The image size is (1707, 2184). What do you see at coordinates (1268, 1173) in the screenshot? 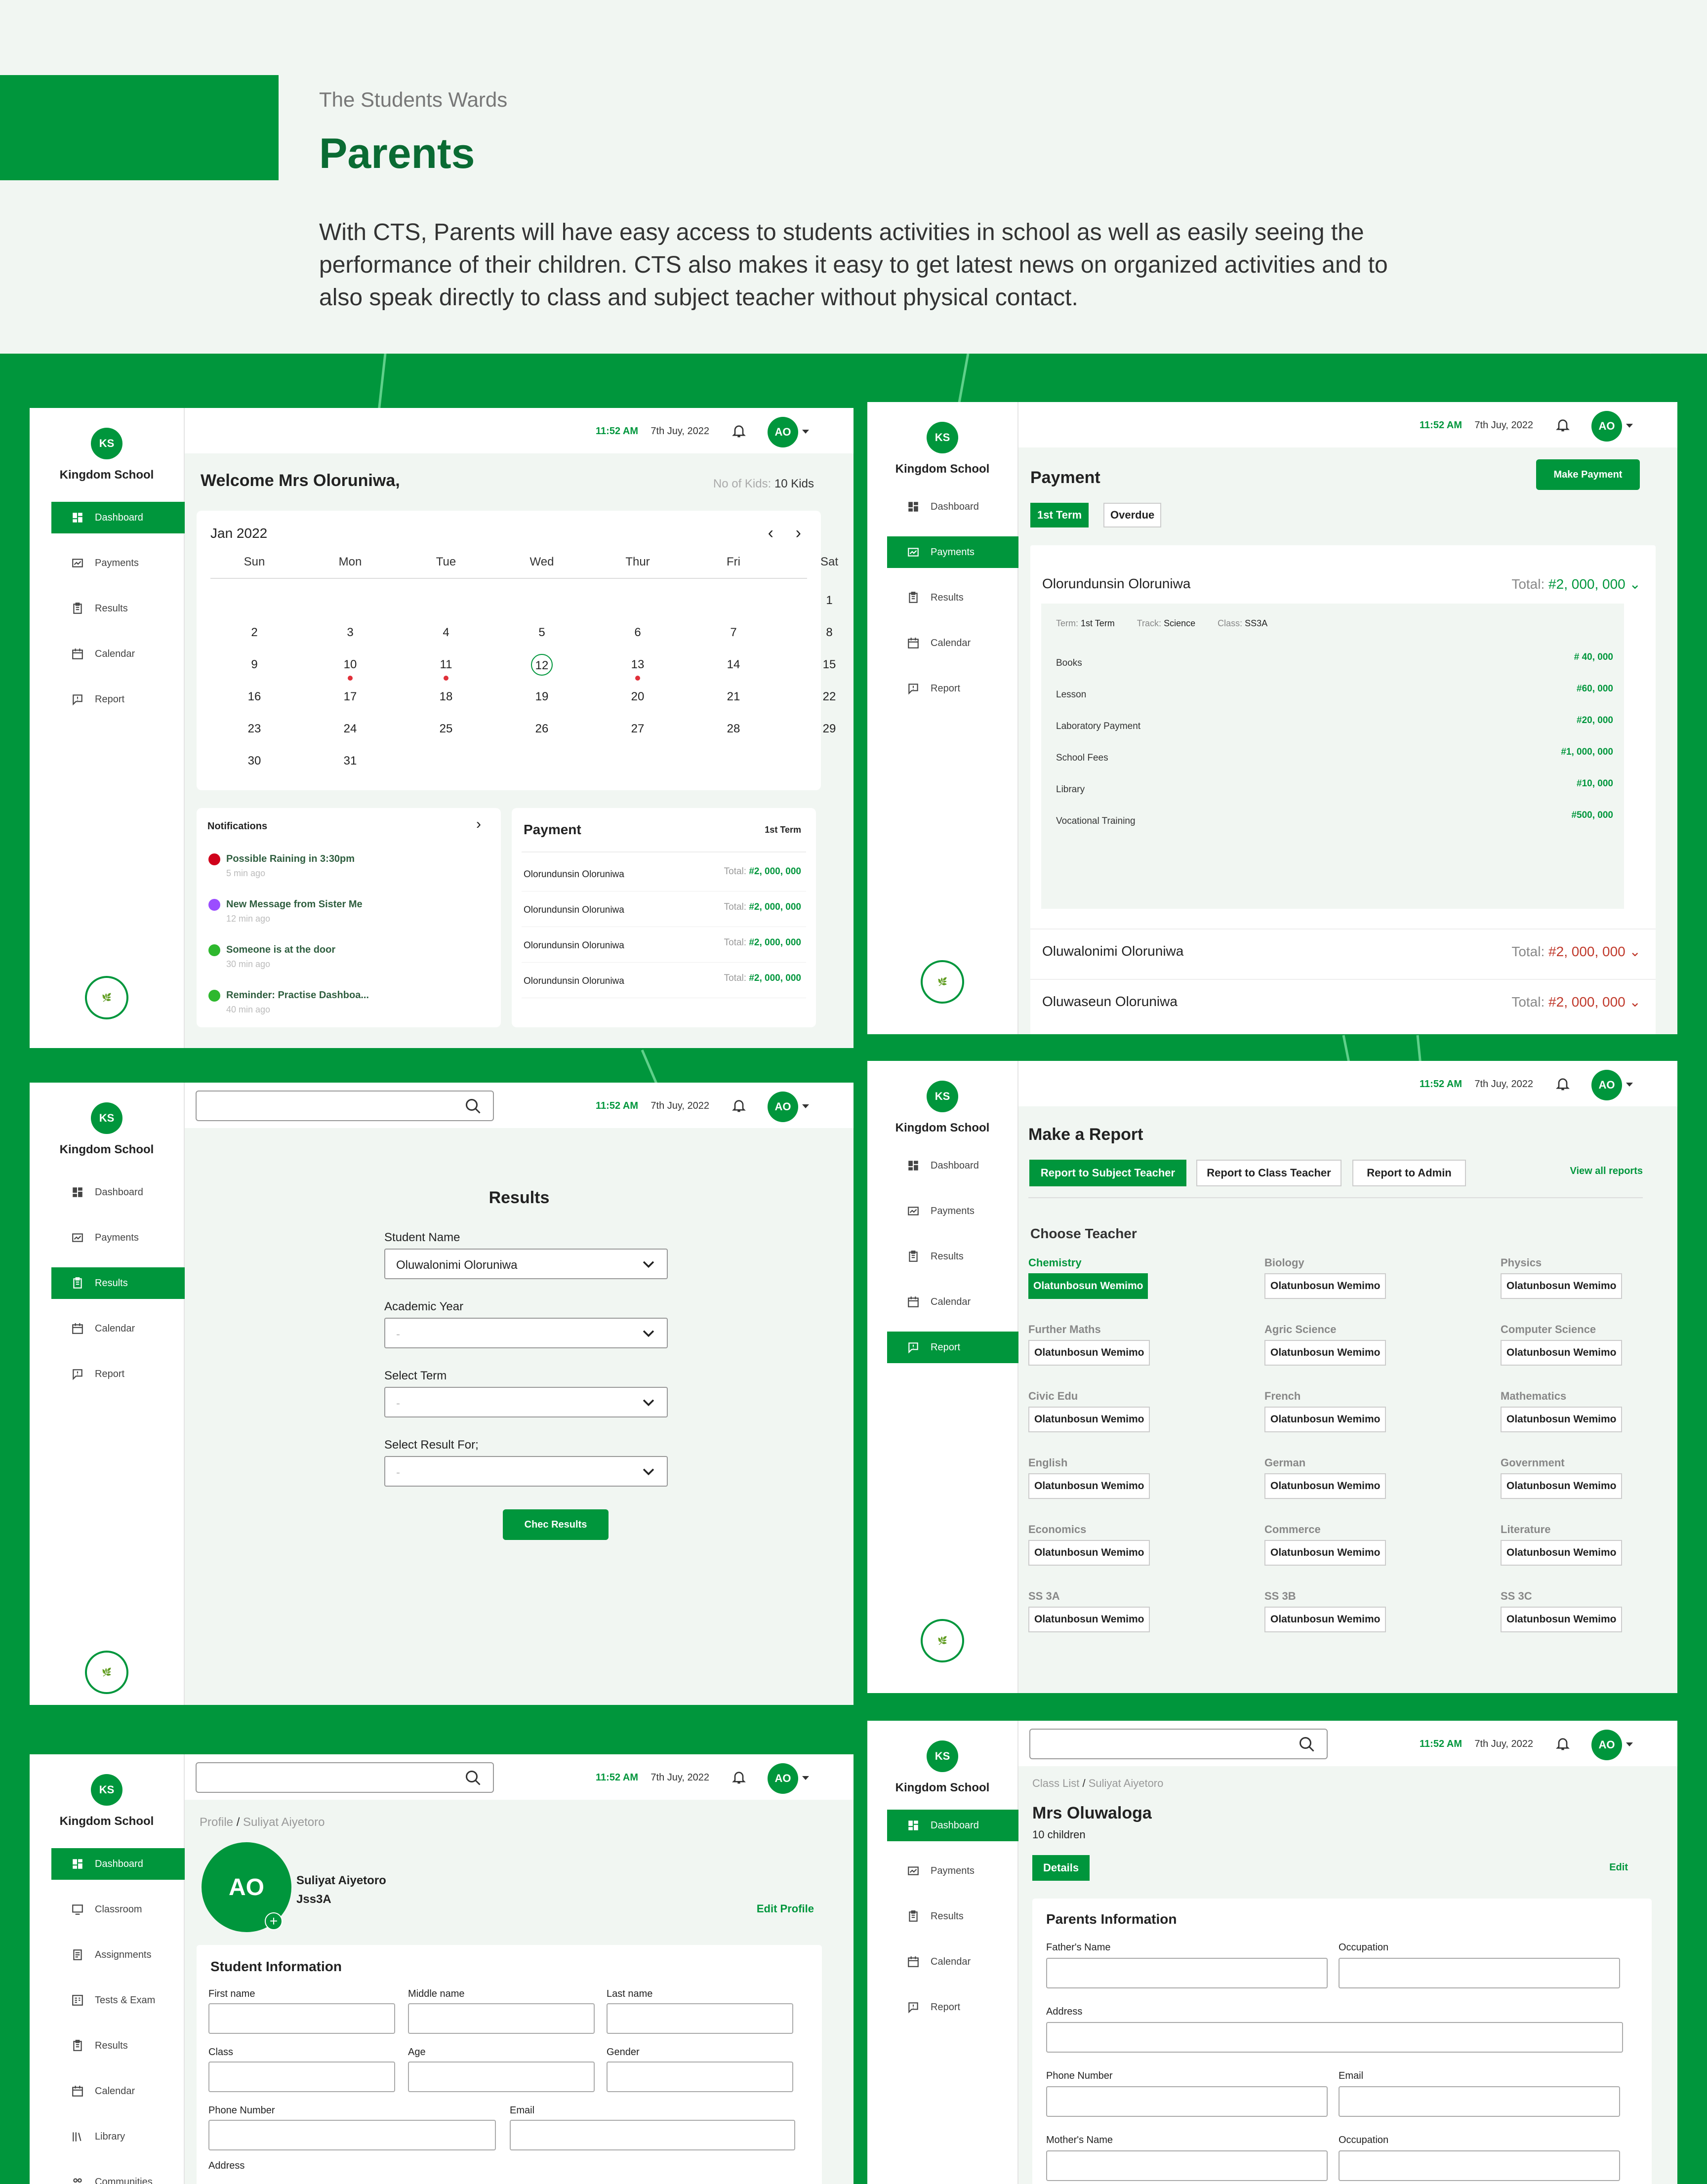
I see `report-tab-report-to-class-teacher: Report to Class Teacher` at bounding box center [1268, 1173].